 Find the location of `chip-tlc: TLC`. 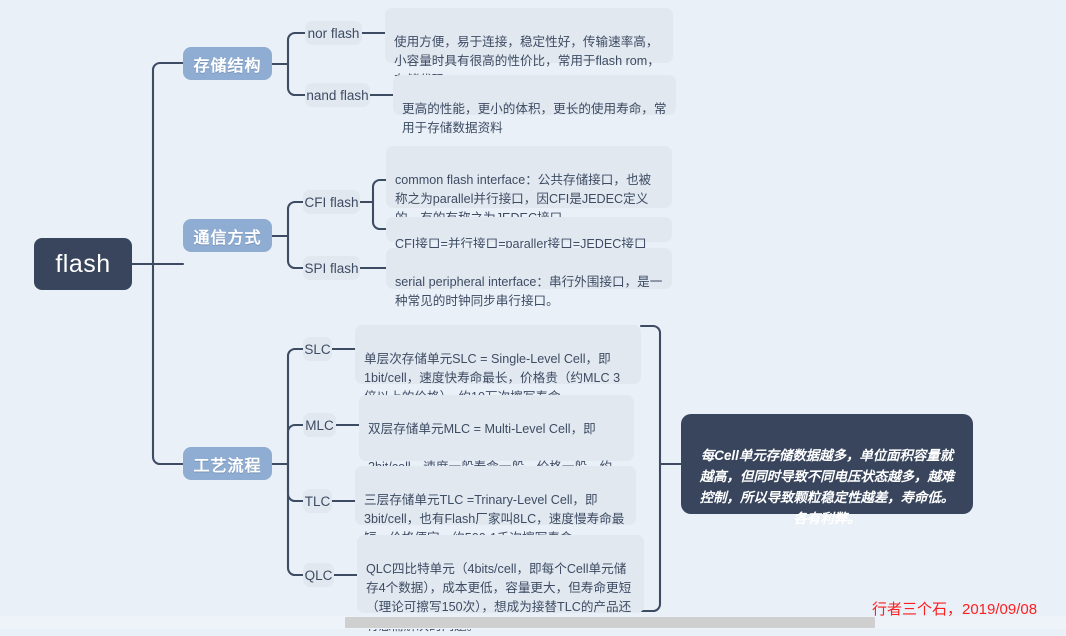

chip-tlc: TLC is located at coordinates (317, 501).